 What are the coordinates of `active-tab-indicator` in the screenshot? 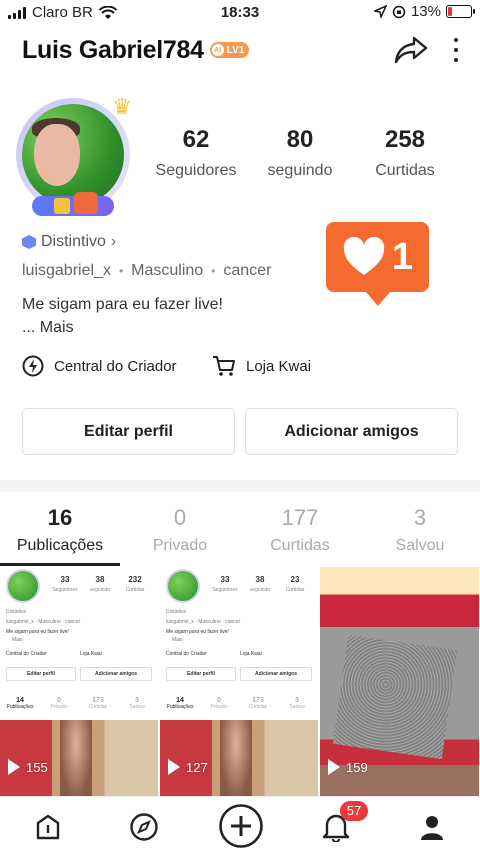 It's located at (60, 564).